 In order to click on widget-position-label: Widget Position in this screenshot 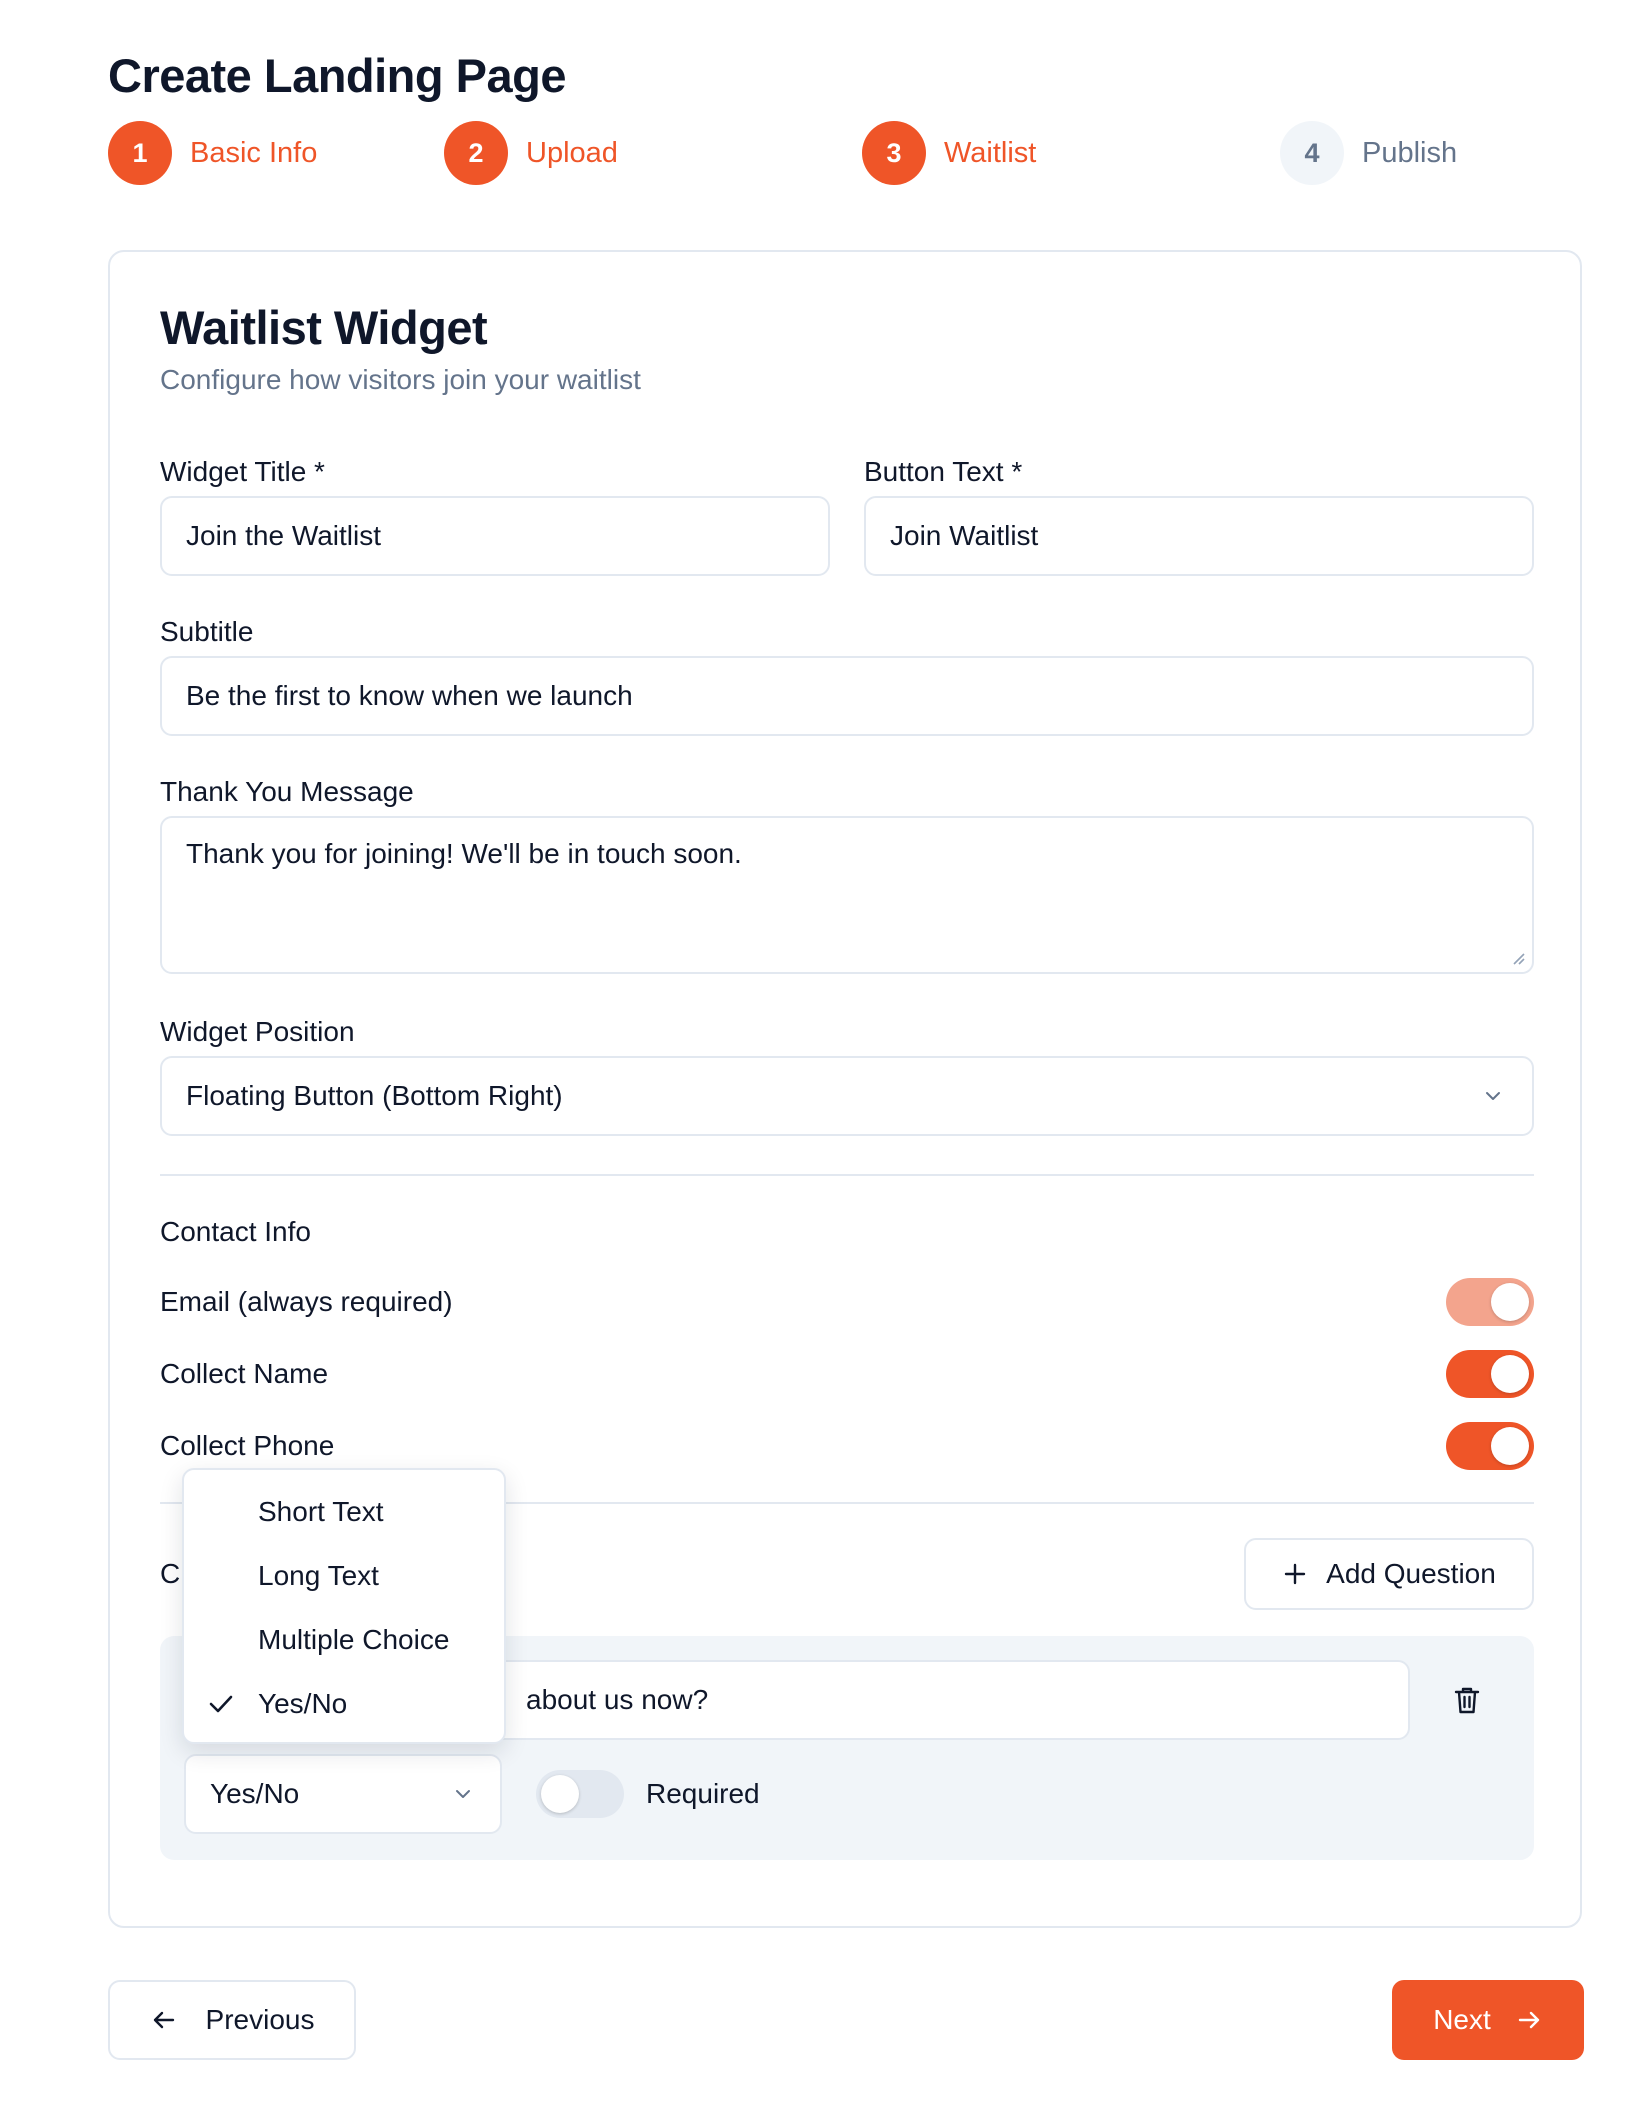, I will do `click(257, 1031)`.